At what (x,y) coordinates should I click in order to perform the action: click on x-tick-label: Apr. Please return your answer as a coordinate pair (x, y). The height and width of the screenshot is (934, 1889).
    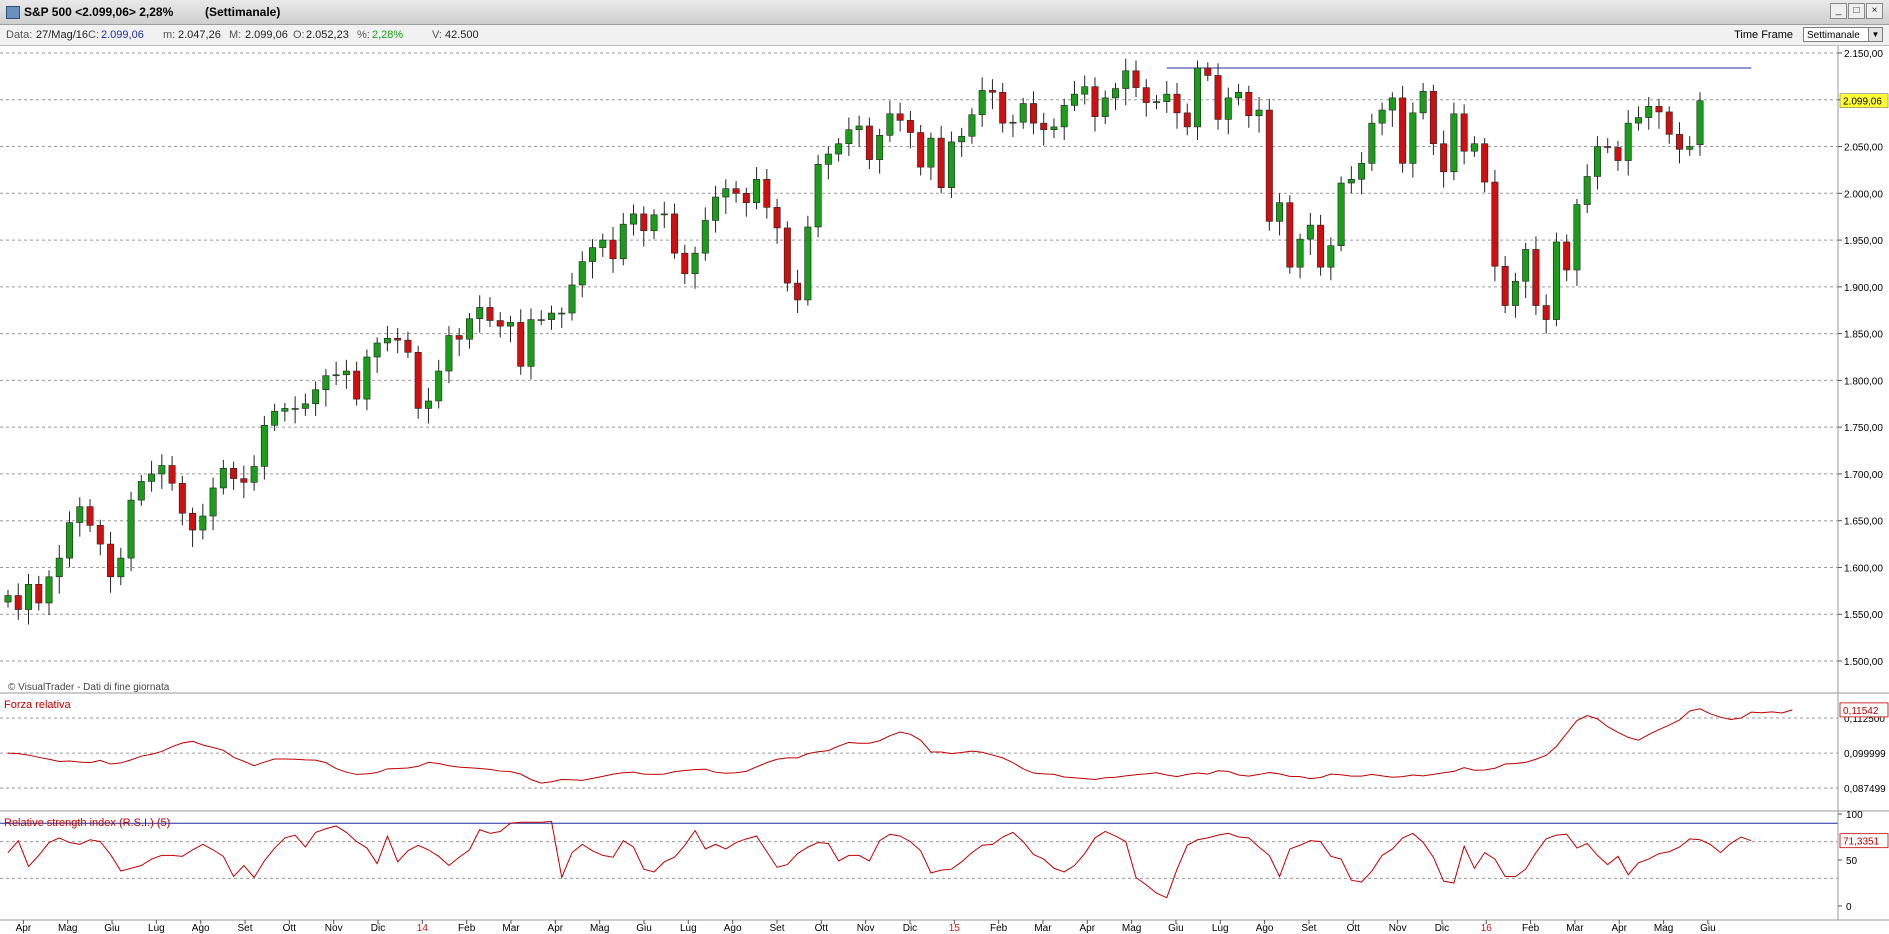
    Looking at the image, I should click on (24, 928).